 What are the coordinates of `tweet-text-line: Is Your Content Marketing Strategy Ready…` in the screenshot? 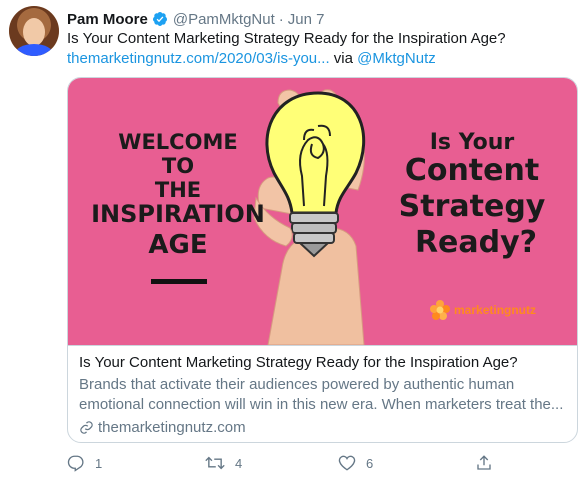 It's located at (286, 38).